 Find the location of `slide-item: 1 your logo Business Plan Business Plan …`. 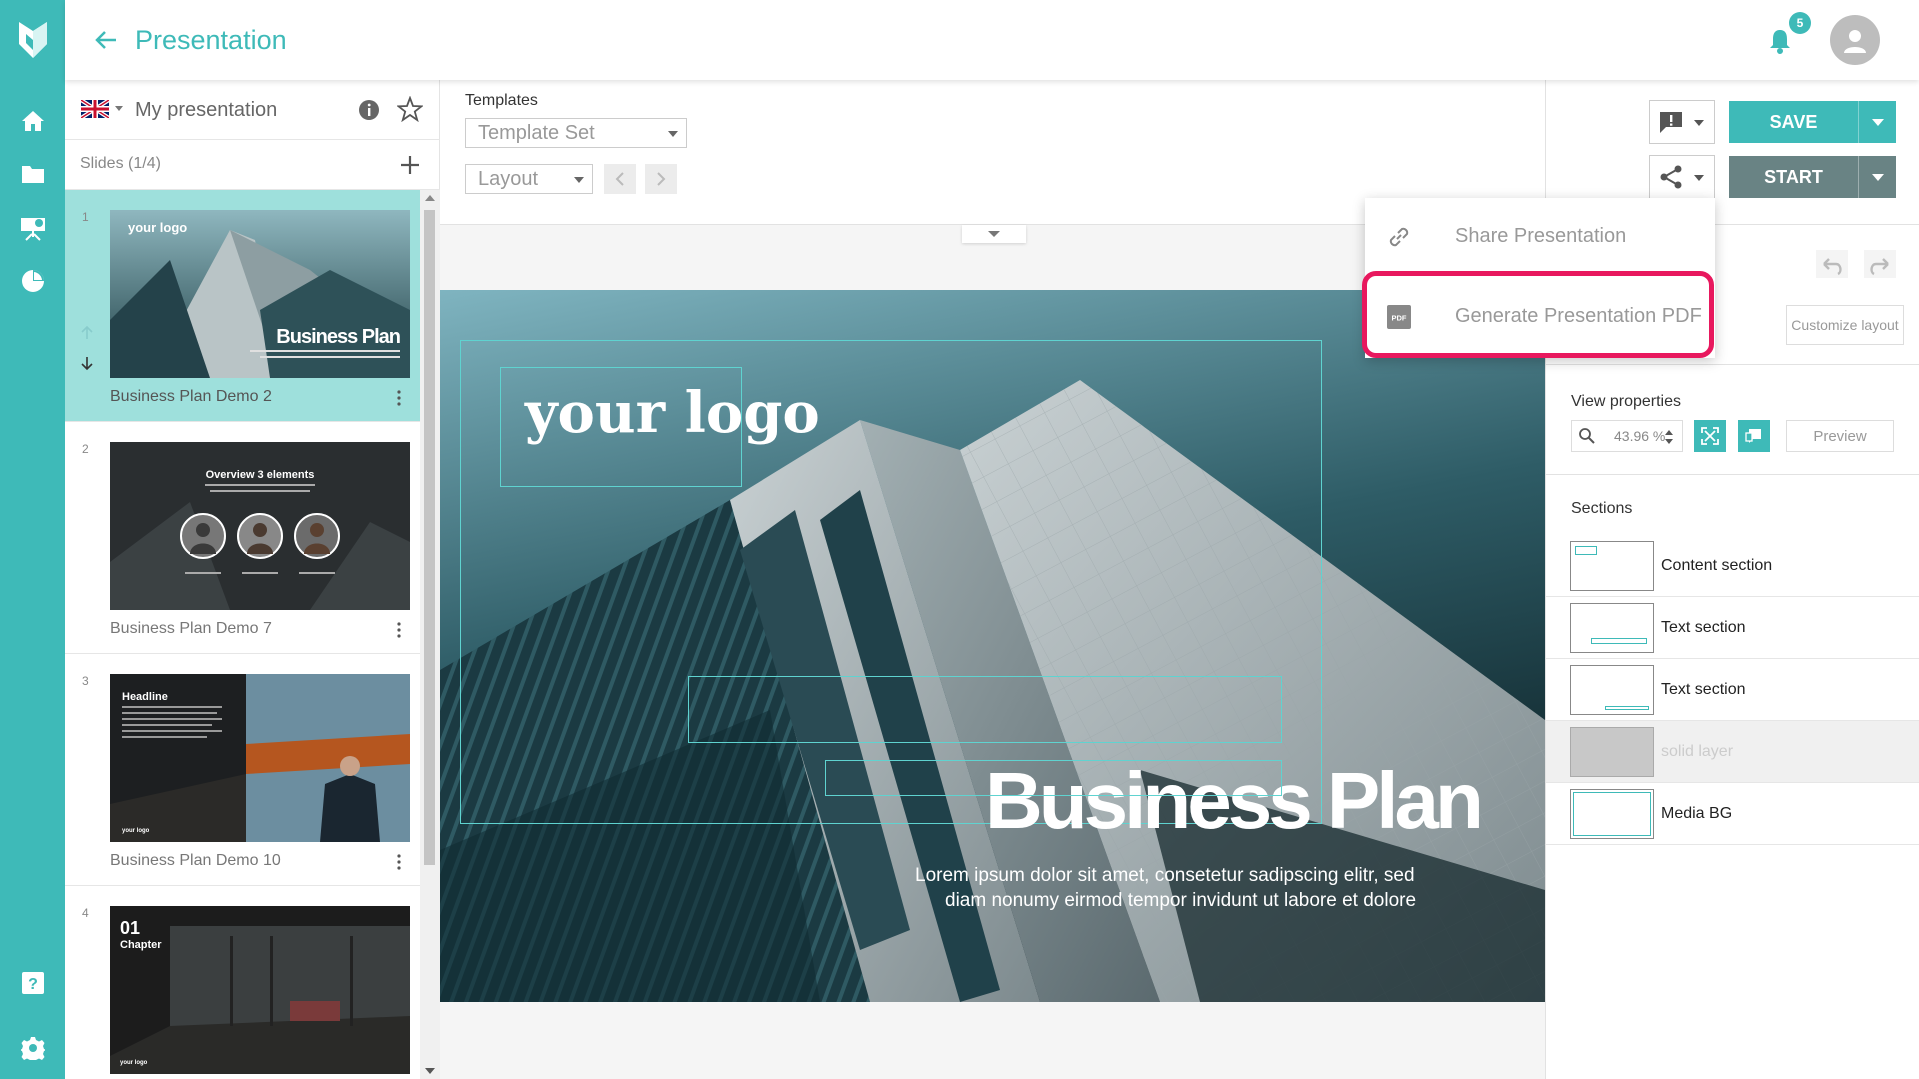

slide-item: 1 your logo Business Plan Business Plan … is located at coordinates (242, 306).